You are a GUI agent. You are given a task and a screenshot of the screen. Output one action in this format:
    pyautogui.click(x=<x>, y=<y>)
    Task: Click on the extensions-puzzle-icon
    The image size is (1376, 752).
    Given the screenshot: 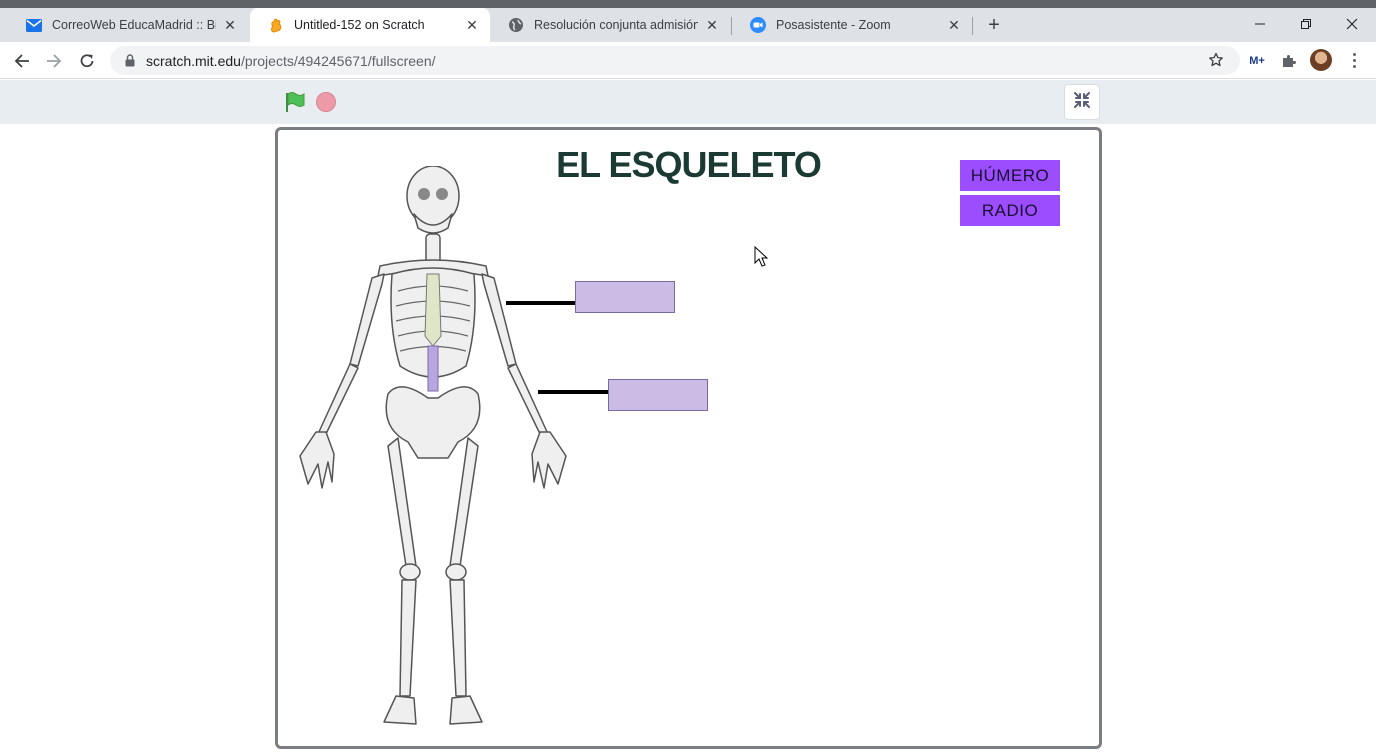 What is the action you would take?
    pyautogui.click(x=1289, y=61)
    